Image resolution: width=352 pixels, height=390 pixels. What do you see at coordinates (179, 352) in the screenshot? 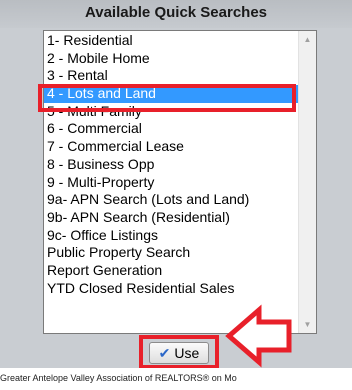
I see `use-button-highlight-annotation` at bounding box center [179, 352].